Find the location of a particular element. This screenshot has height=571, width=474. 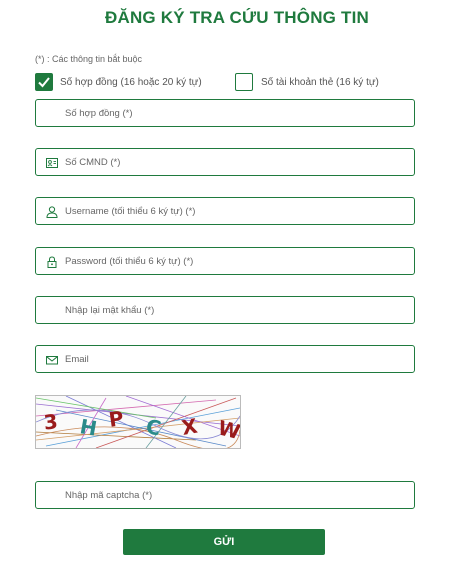

required-note: (*) : Các thông tin bắt buộc is located at coordinates (89, 59).